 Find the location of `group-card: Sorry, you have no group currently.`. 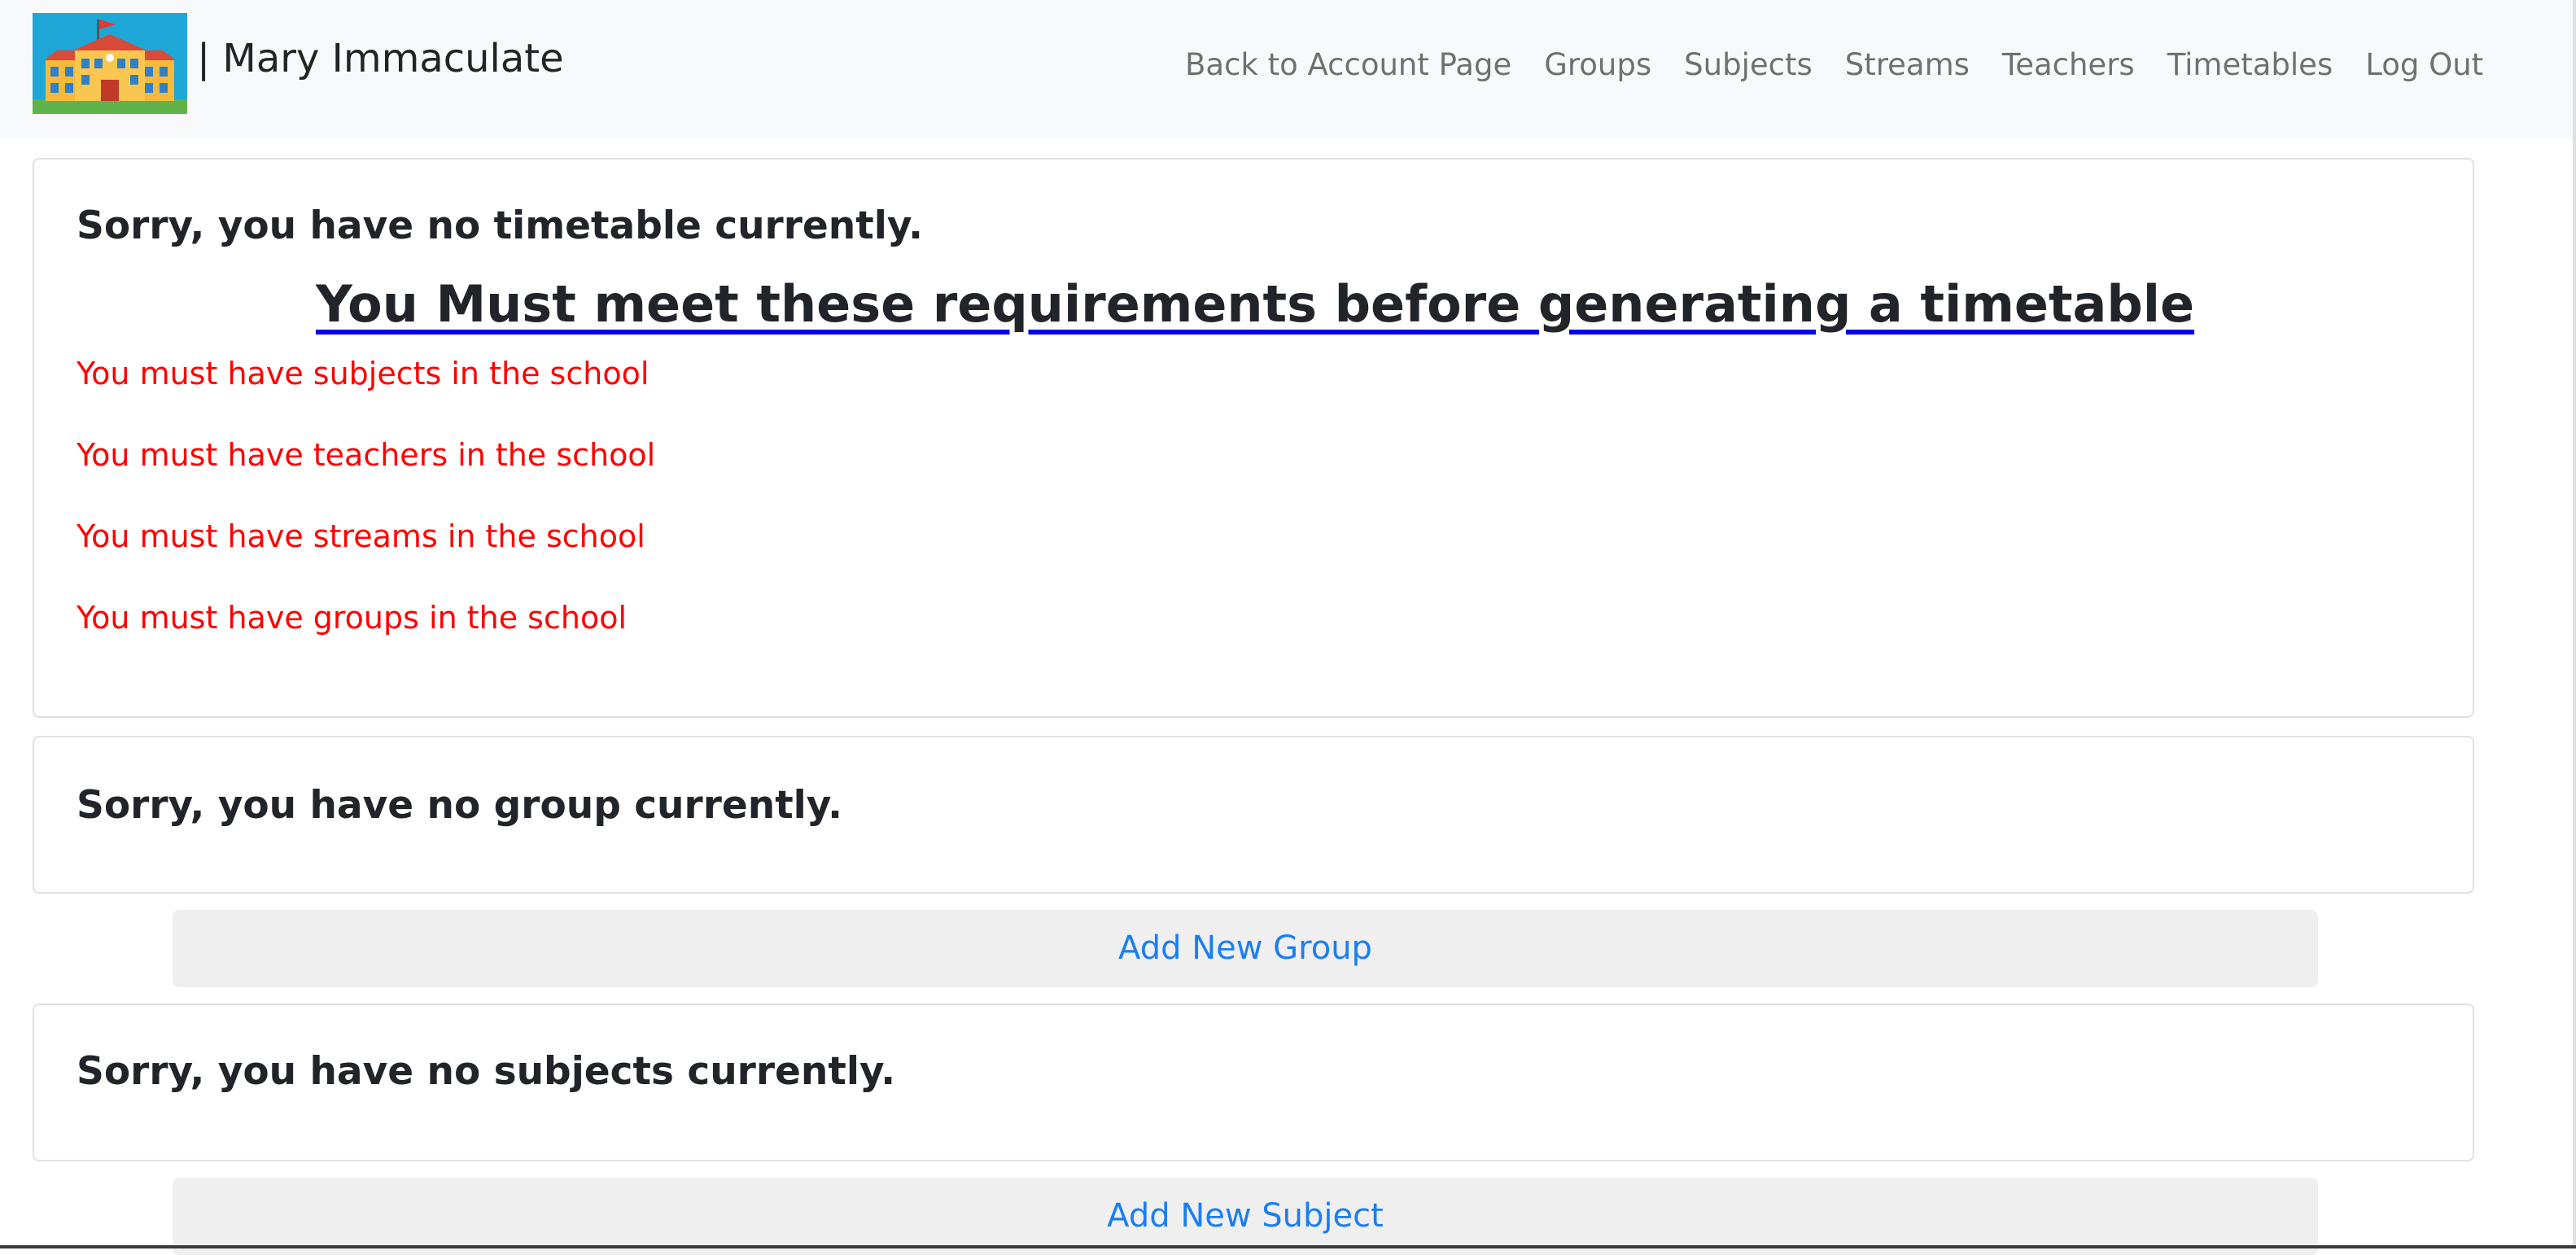

group-card: Sorry, you have no group currently. is located at coordinates (1253, 815).